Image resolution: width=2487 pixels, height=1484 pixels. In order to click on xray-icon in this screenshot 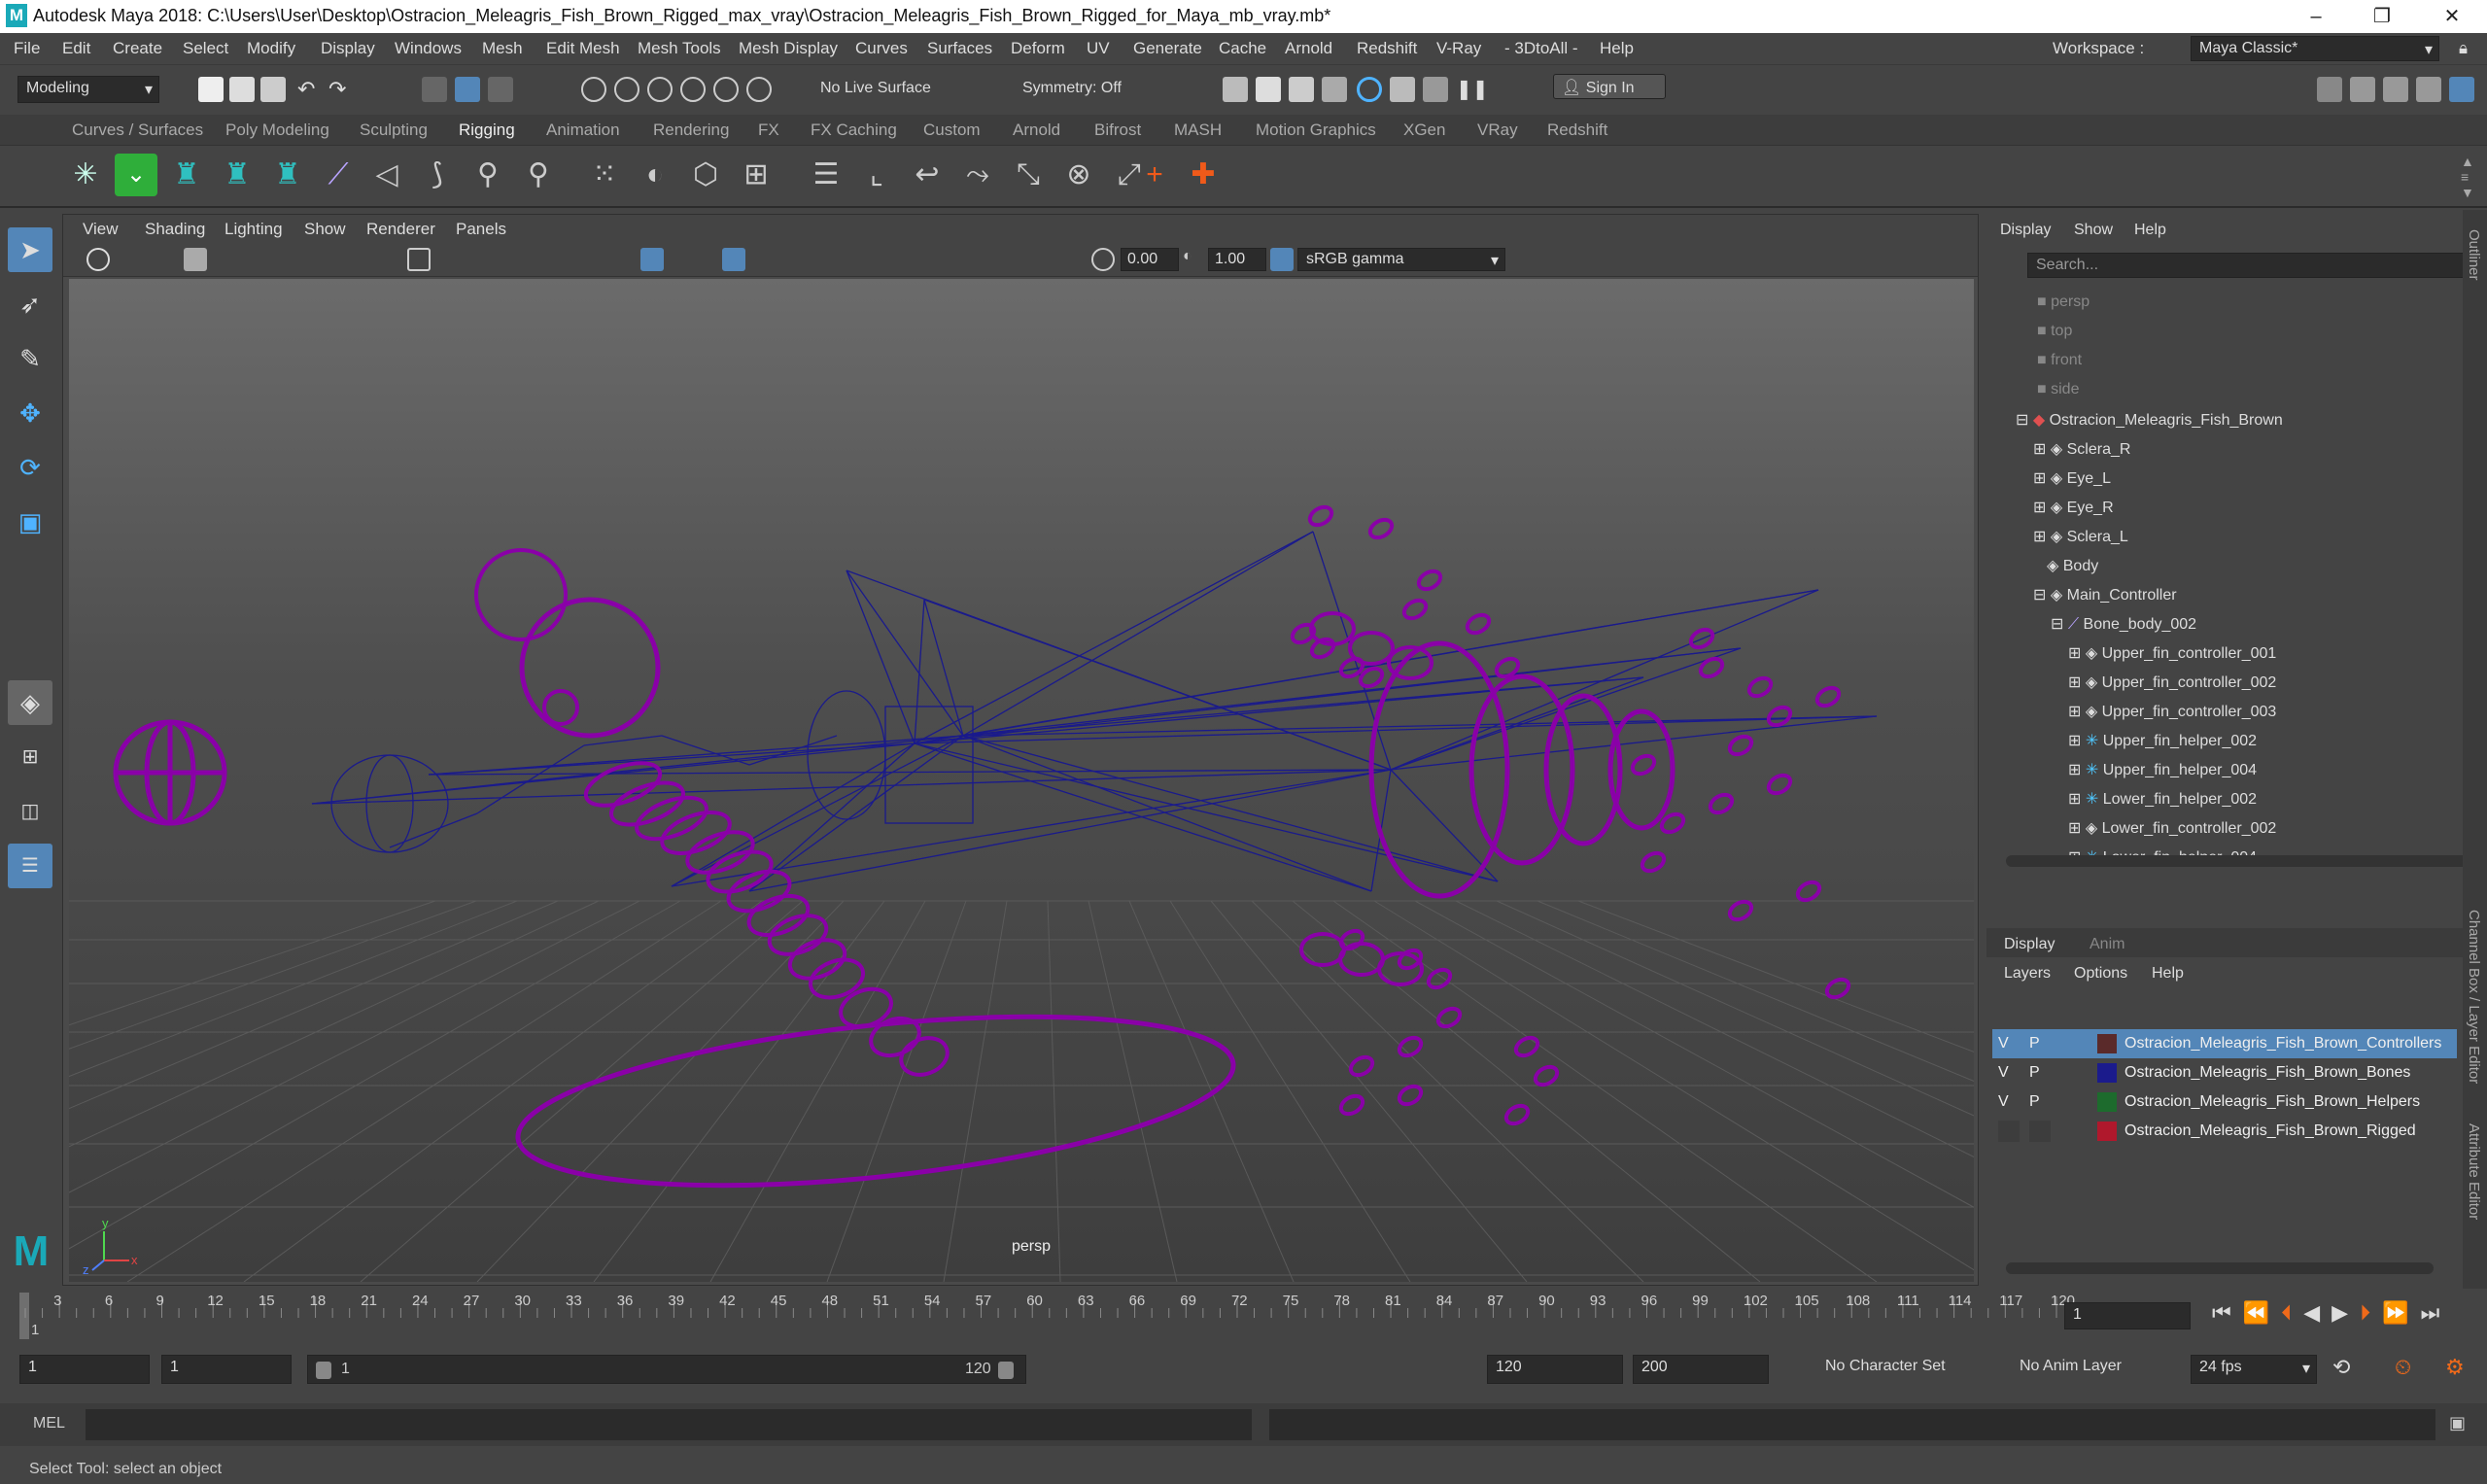, I will do `click(734, 259)`.